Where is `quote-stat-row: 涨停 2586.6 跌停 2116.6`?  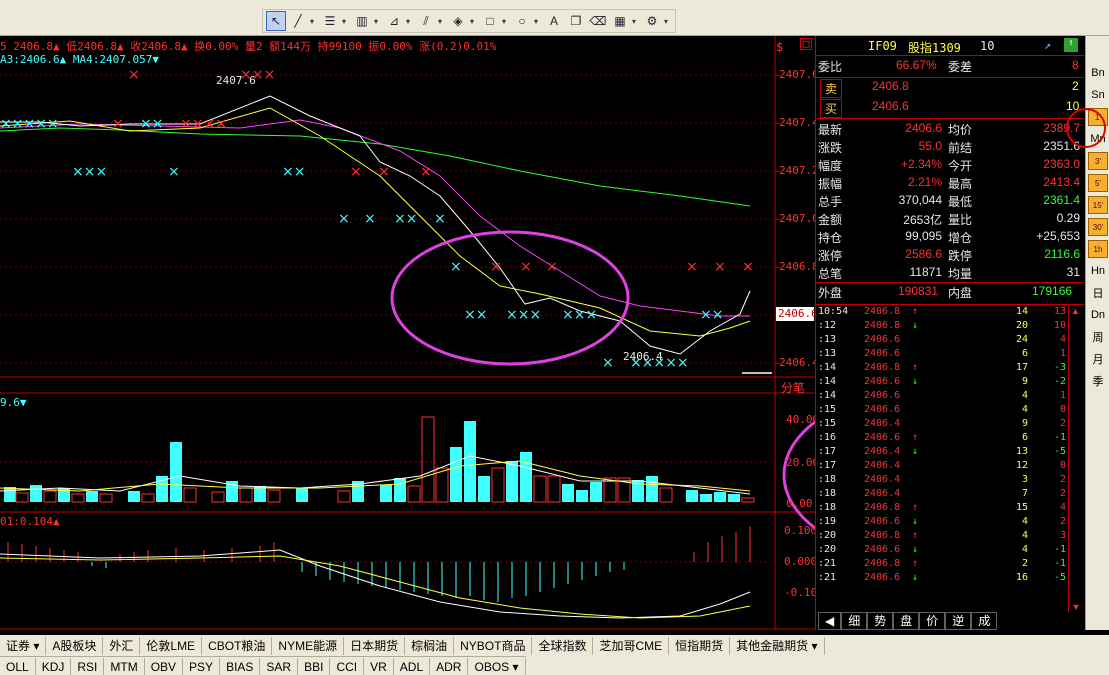 quote-stat-row: 涨停 2586.6 跌停 2116.6 is located at coordinates (950, 256).